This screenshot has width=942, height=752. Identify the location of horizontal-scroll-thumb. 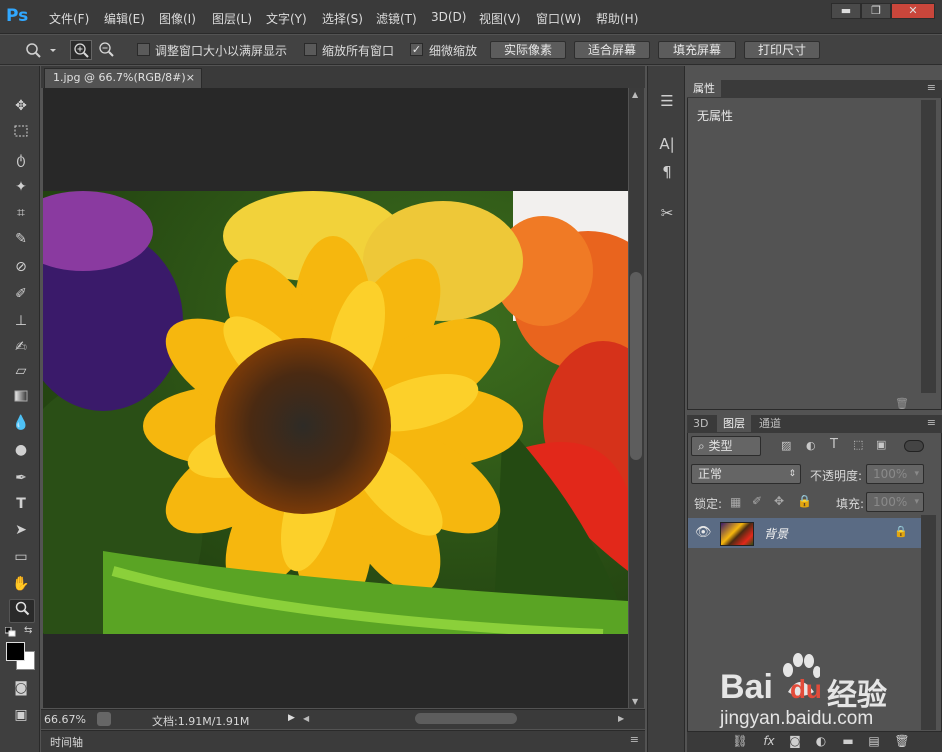
(466, 718).